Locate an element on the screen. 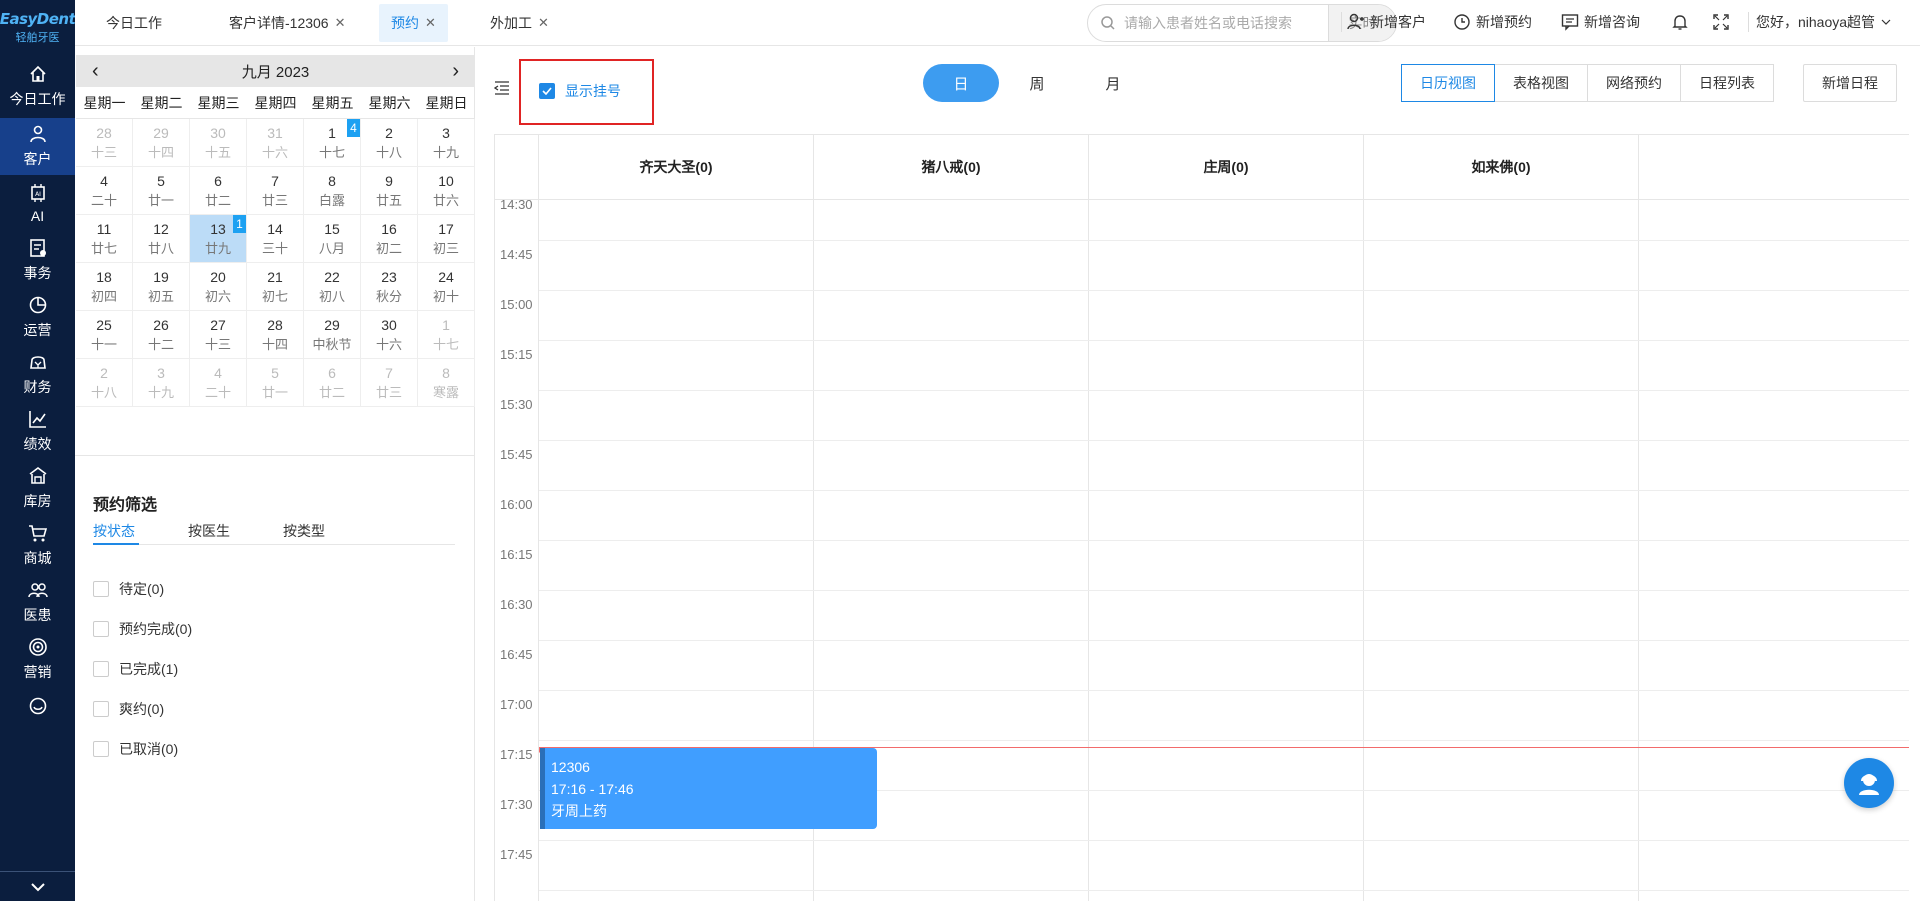 This screenshot has height=901, width=1920. new-consult-button: 新增咨询 is located at coordinates (1600, 22).